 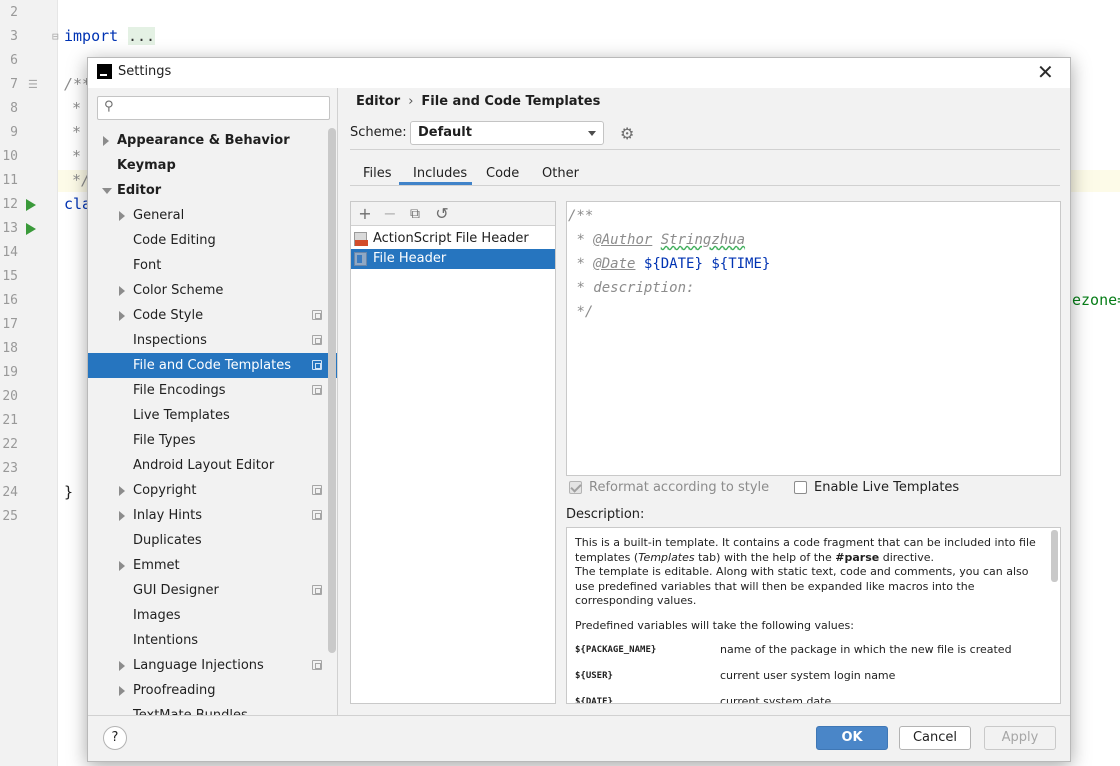 I want to click on run-class-icon, so click(x=31, y=205).